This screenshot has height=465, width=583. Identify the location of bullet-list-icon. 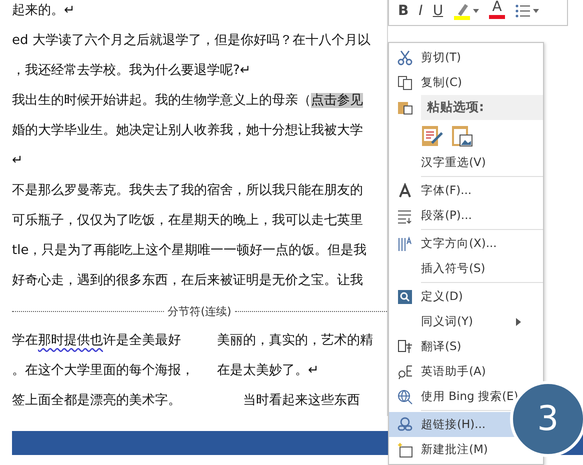
(523, 11).